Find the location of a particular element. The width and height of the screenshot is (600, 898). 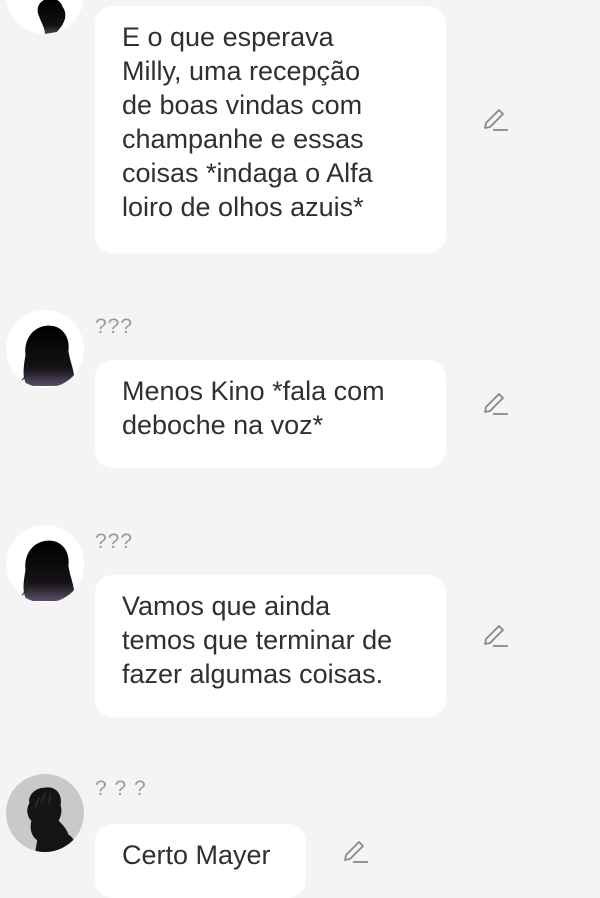

message-line: Menos Kino *fala com is located at coordinates (253, 391).